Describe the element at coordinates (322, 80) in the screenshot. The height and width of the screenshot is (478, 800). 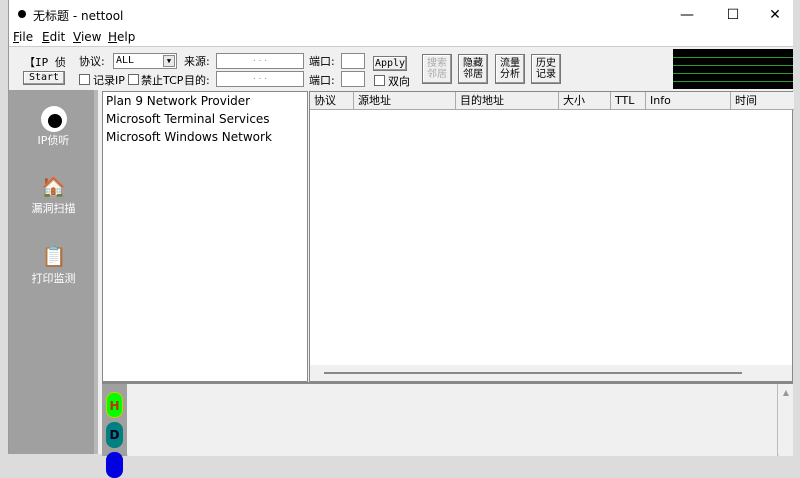
I see `dest-port-label: 端口:` at that location.